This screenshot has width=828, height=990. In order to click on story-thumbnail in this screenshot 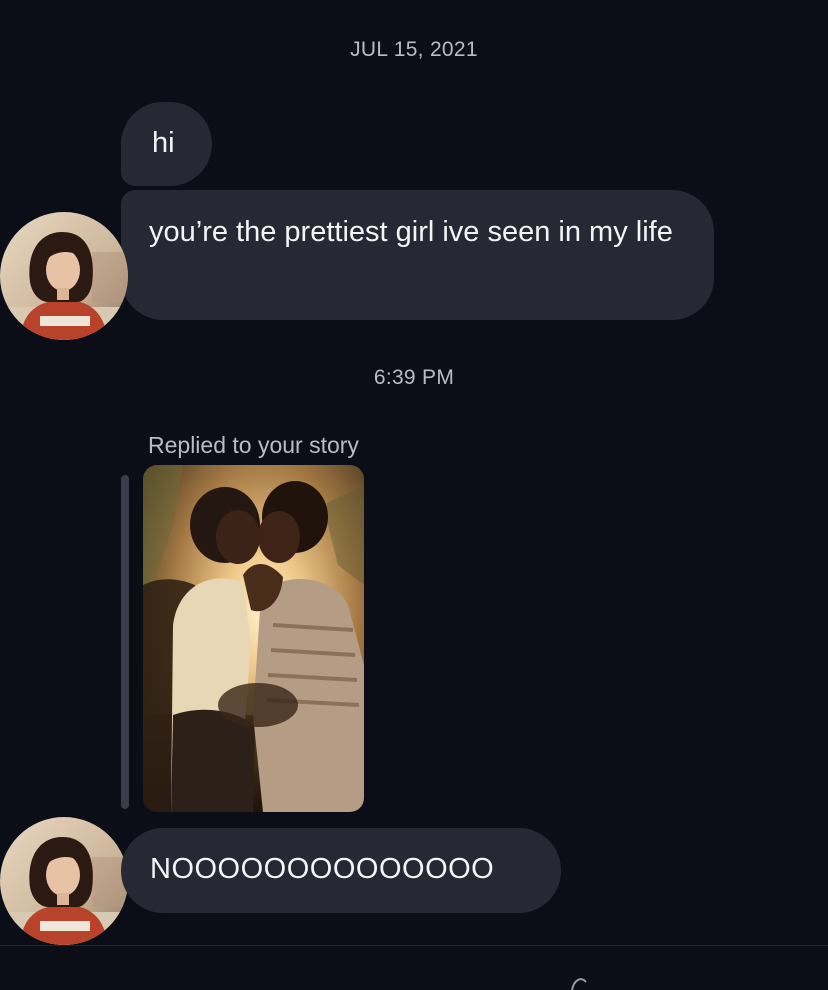, I will do `click(253, 638)`.